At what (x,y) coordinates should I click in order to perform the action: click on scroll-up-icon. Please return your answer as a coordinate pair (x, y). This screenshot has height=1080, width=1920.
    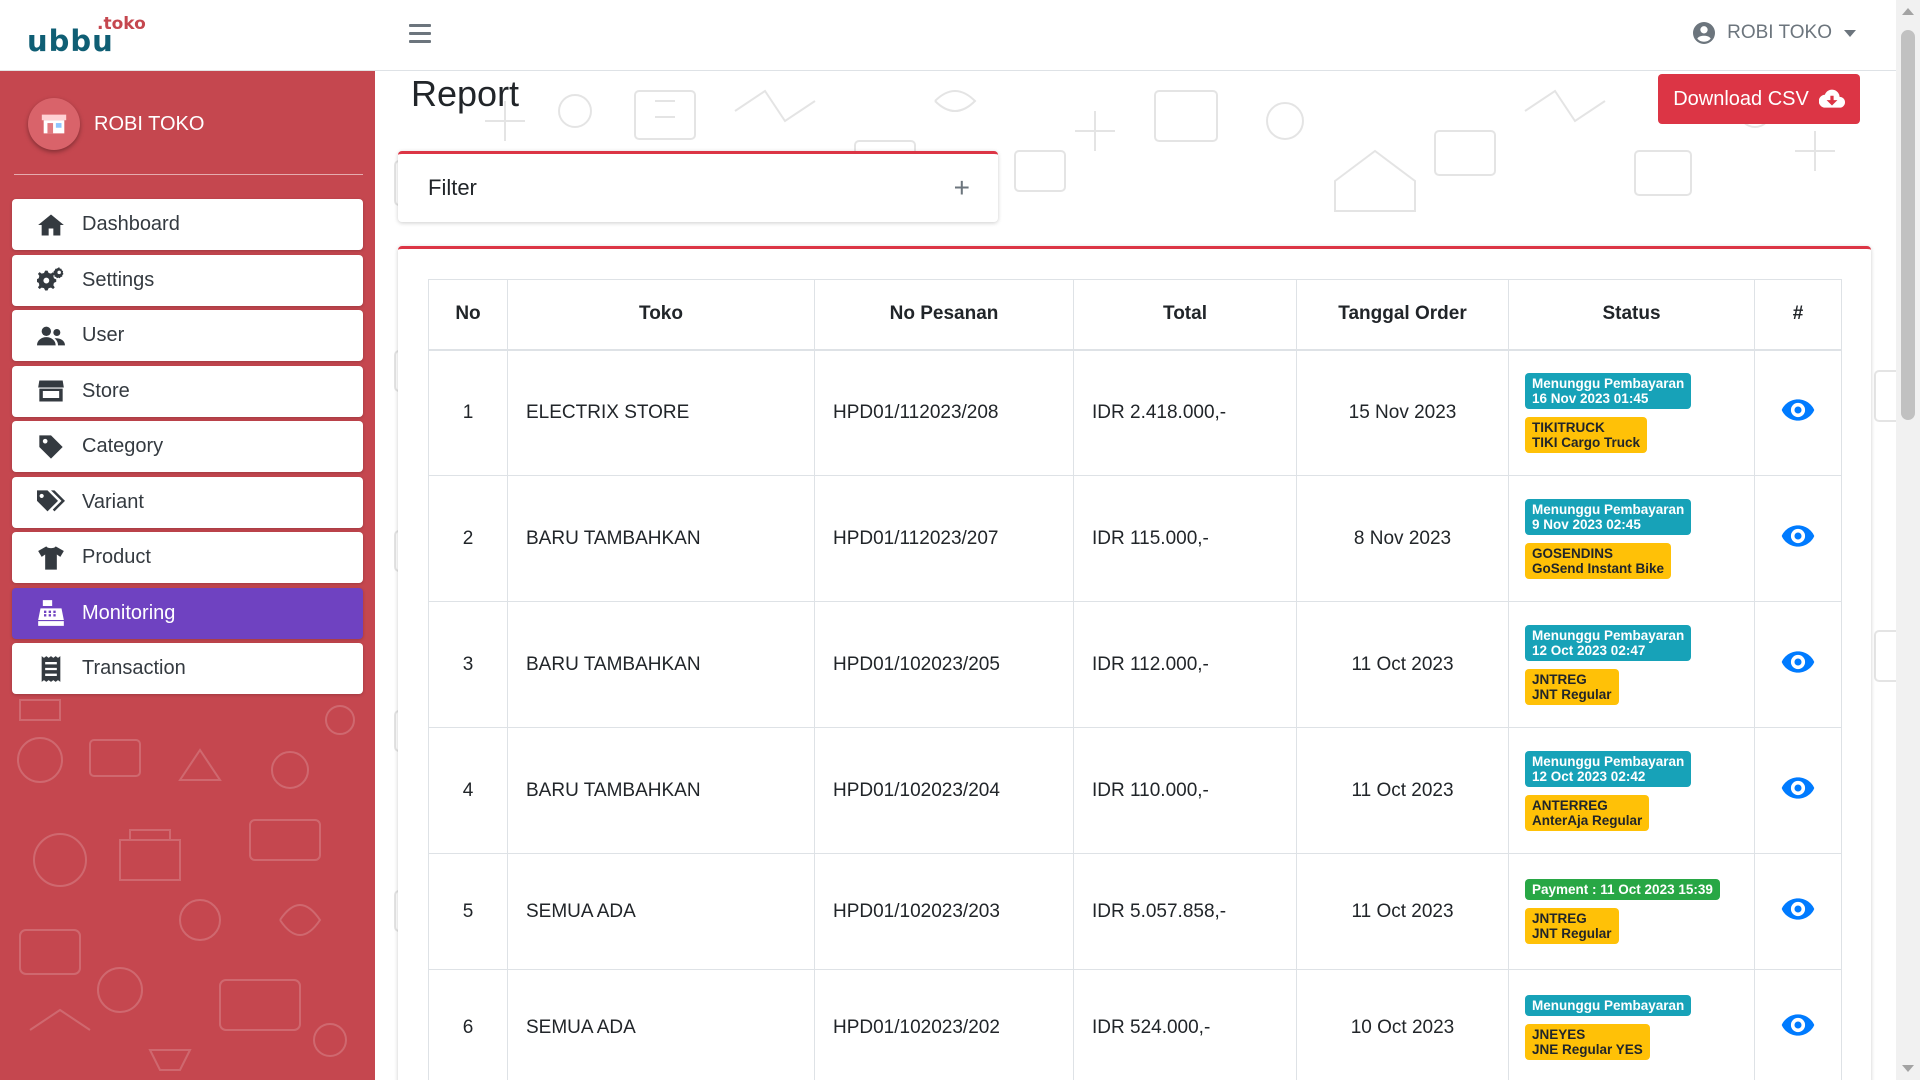
    Looking at the image, I should click on (1908, 11).